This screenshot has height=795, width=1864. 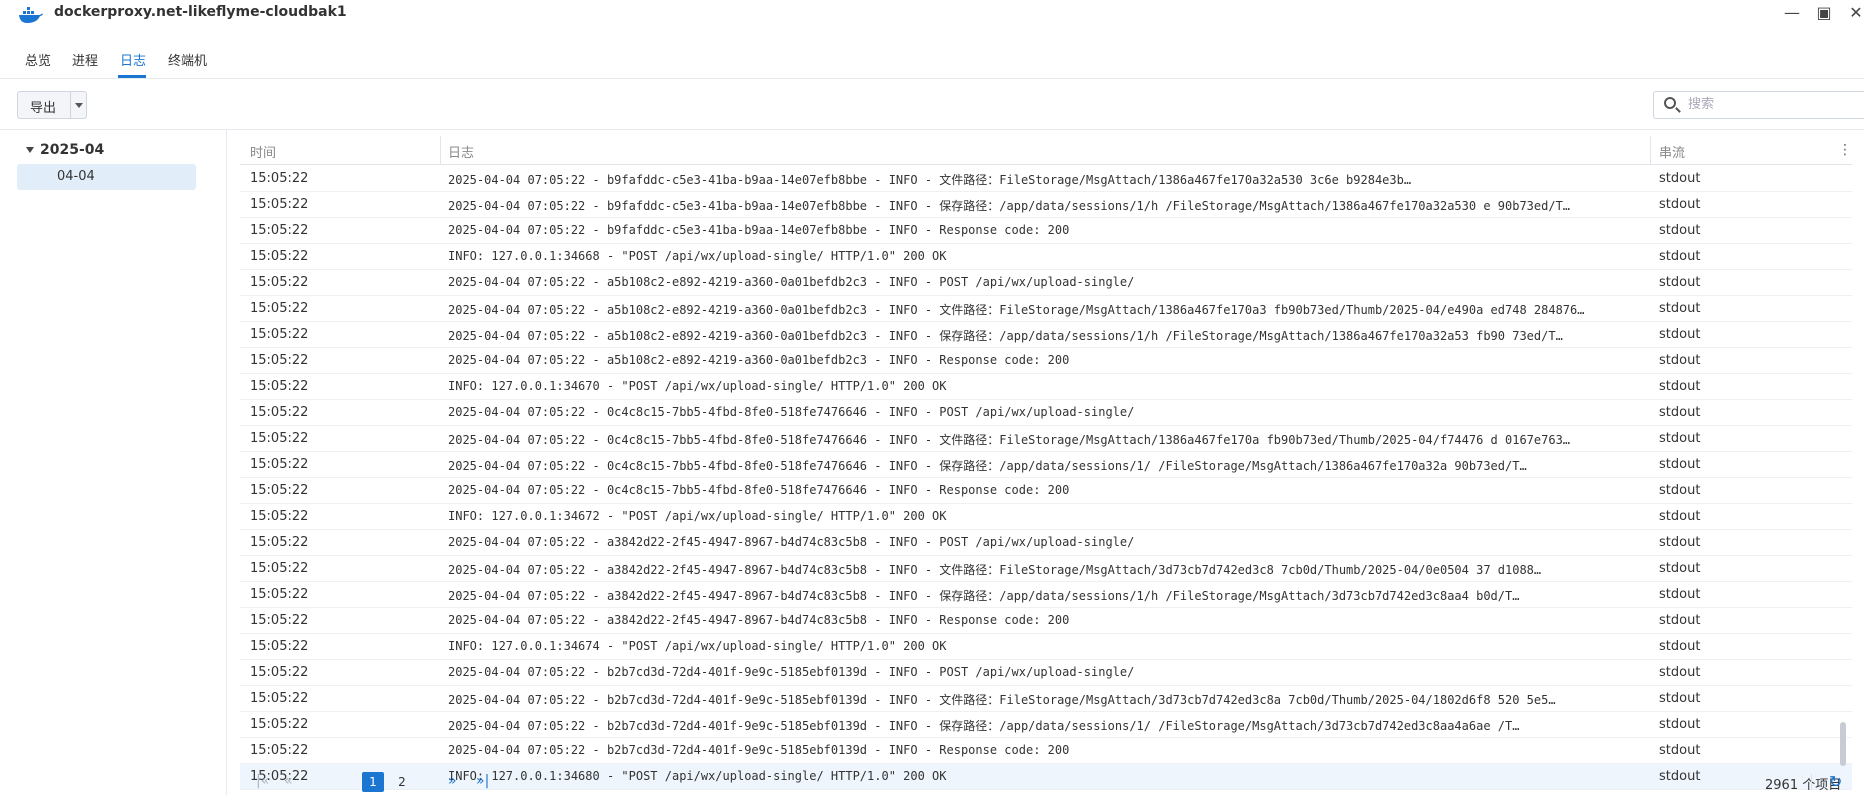 I want to click on column-header-time: 时间, so click(x=263, y=151).